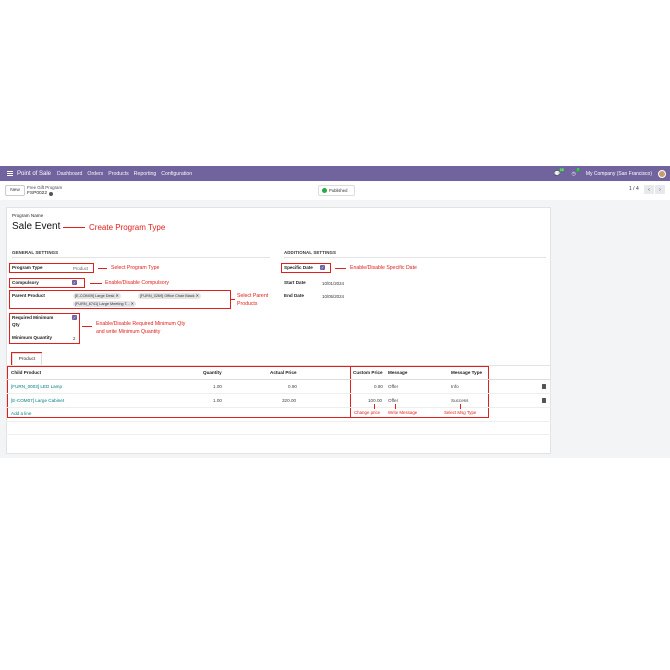 This screenshot has width=670, height=670. I want to click on apps-menu-icon, so click(10, 173).